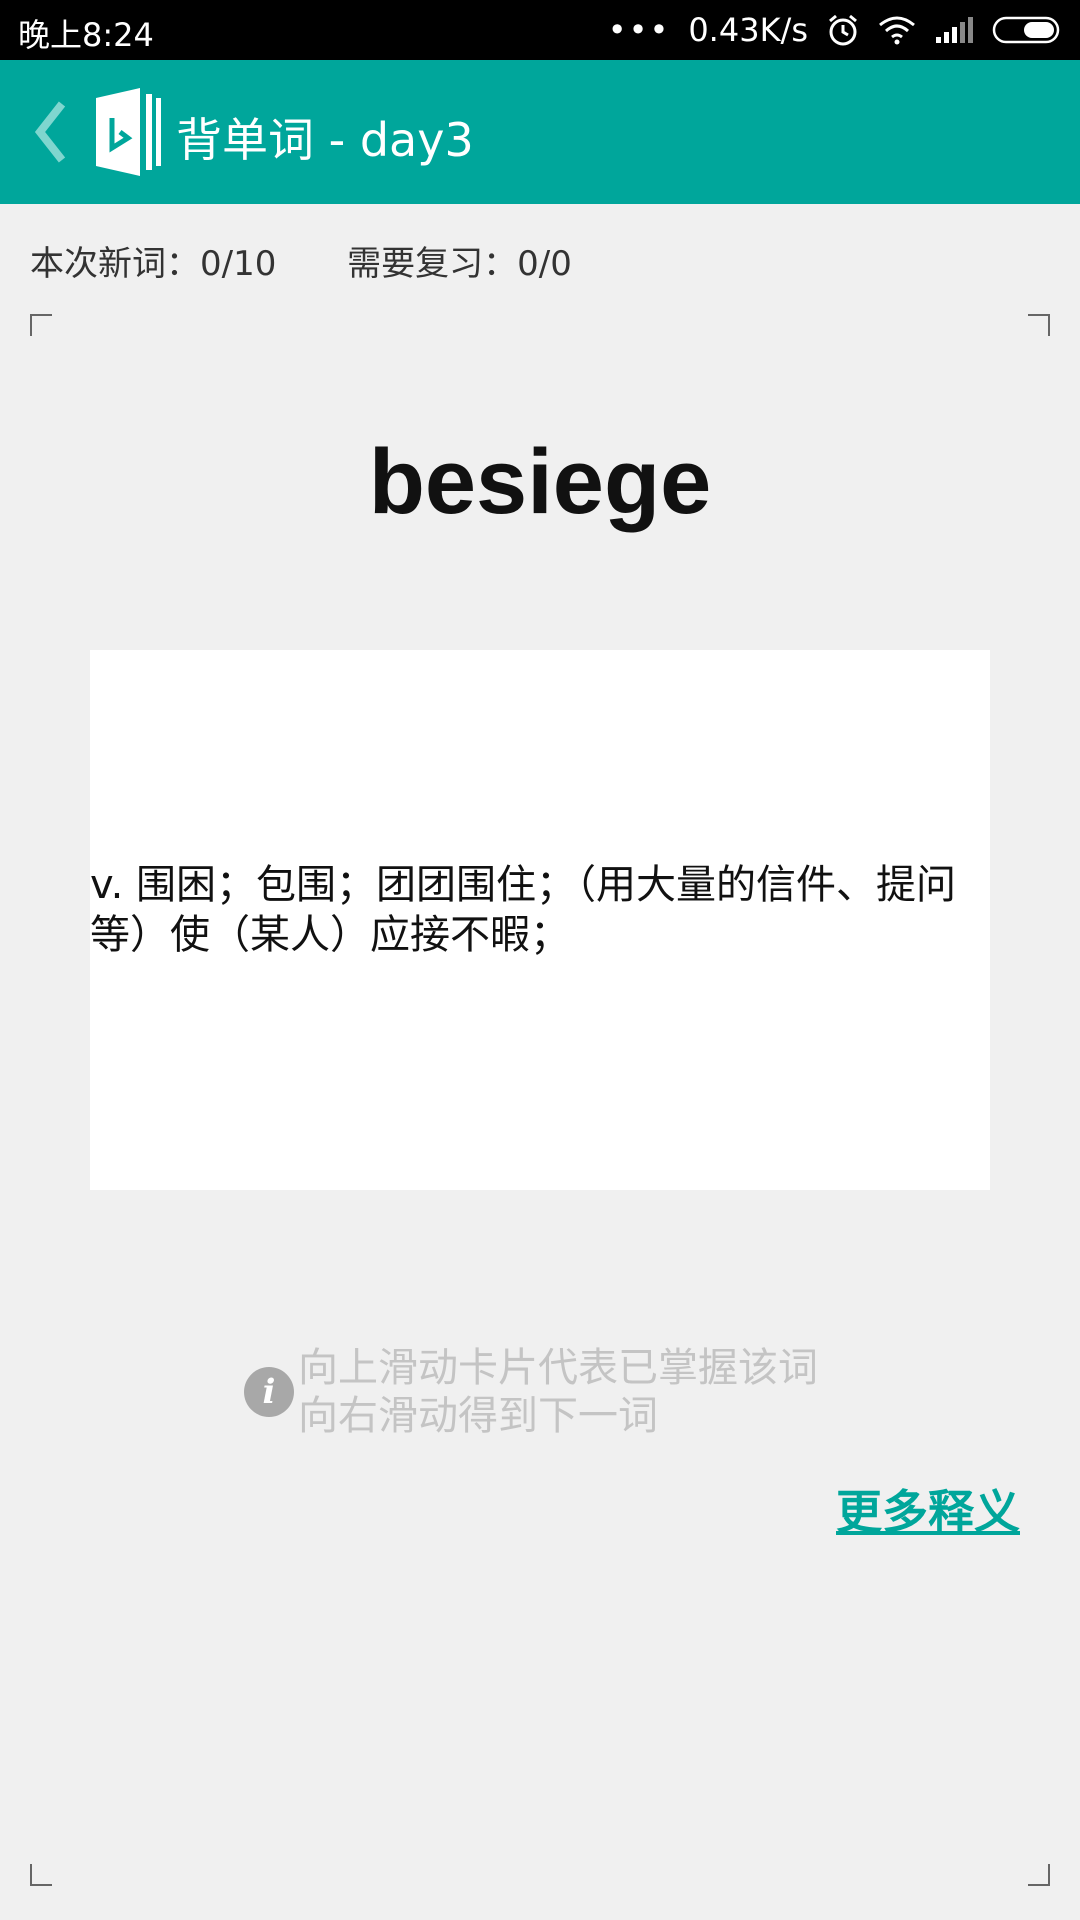 The width and height of the screenshot is (1080, 1920). What do you see at coordinates (331, 260) in the screenshot?
I see `progress-counters: 本次新词：0/10 需要复习：0/0` at bounding box center [331, 260].